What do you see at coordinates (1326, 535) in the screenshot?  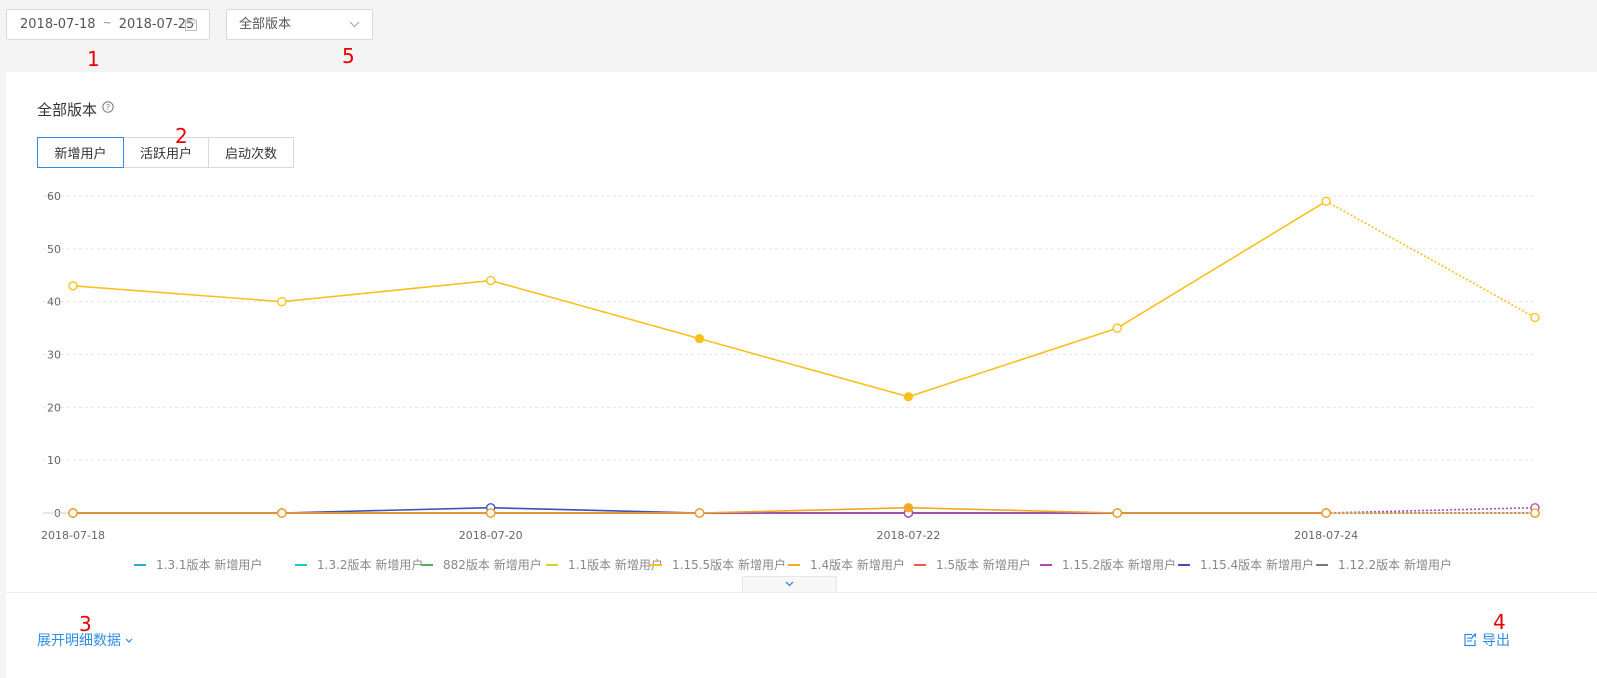 I see `x-tick-label: 2018-07-24` at bounding box center [1326, 535].